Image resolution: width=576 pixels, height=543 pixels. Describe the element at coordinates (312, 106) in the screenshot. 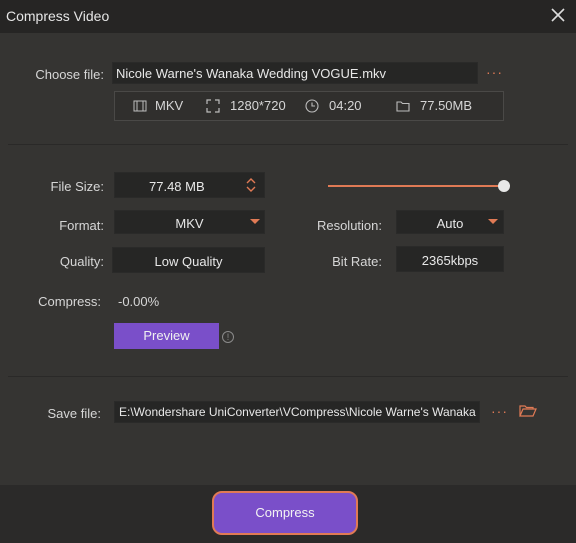

I see `clock-icon` at that location.